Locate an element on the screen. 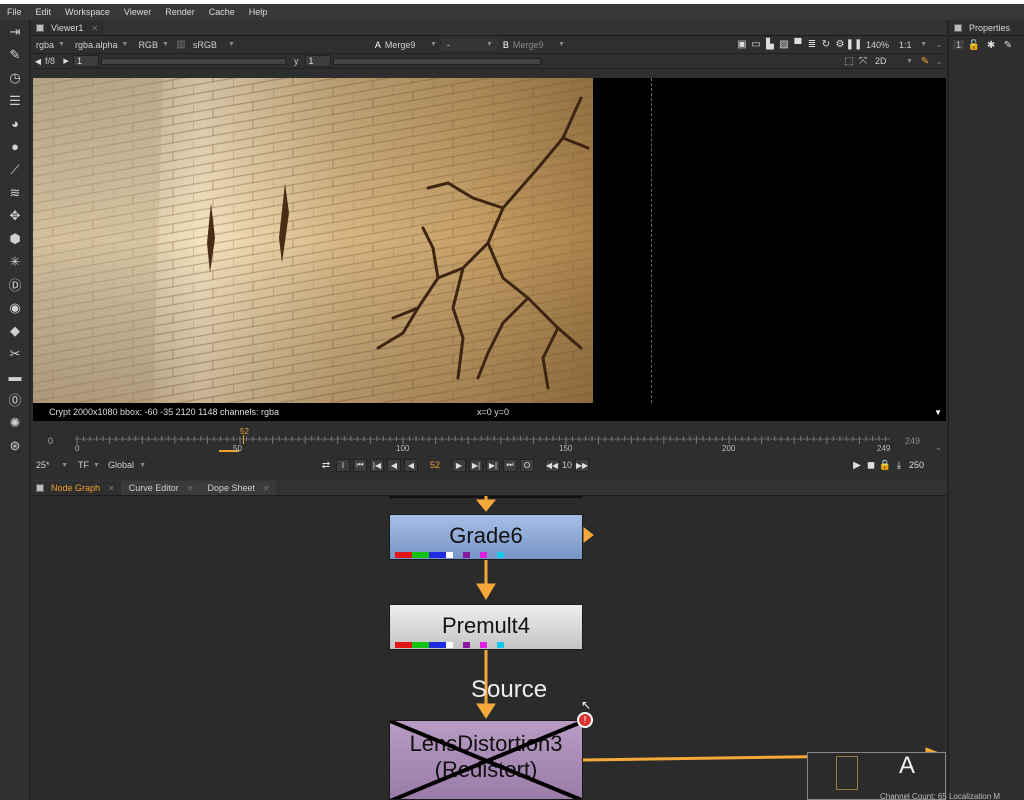 This screenshot has height=800, width=1024. end-frame-field: 250 is located at coordinates (922, 465).